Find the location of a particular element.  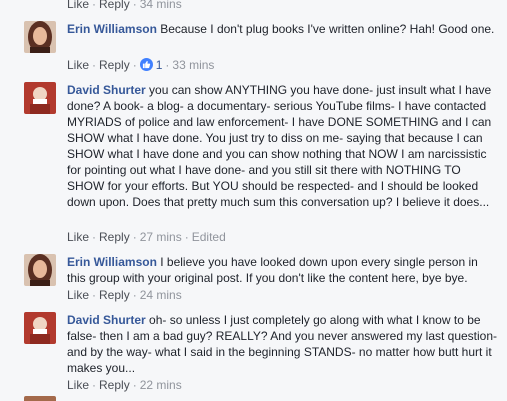

comment-actions: Like · Reply · 1 · 33 mins is located at coordinates (141, 65).